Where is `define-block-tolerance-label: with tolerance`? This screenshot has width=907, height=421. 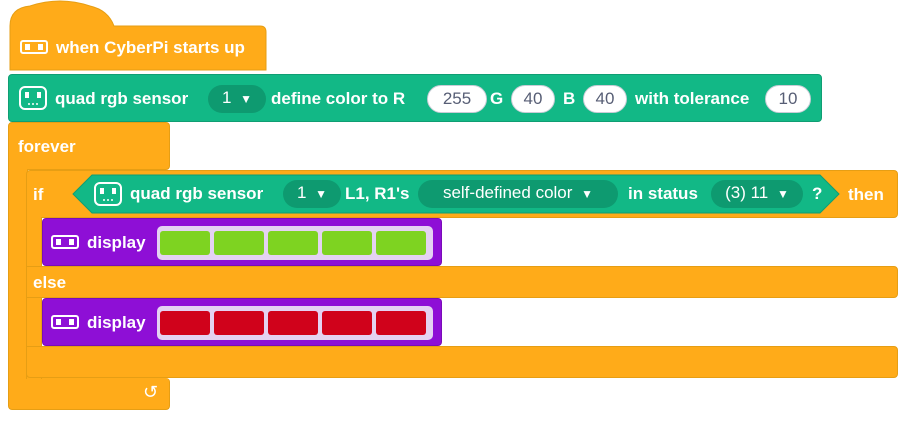 define-block-tolerance-label: with tolerance is located at coordinates (692, 98).